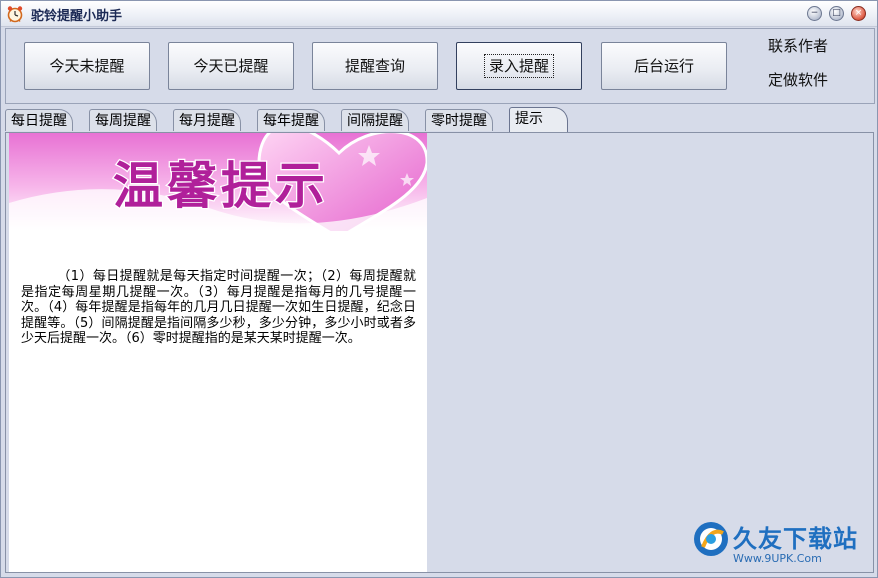 The image size is (878, 578). Describe the element at coordinates (711, 539) in the screenshot. I see `site-logo-icon` at that location.